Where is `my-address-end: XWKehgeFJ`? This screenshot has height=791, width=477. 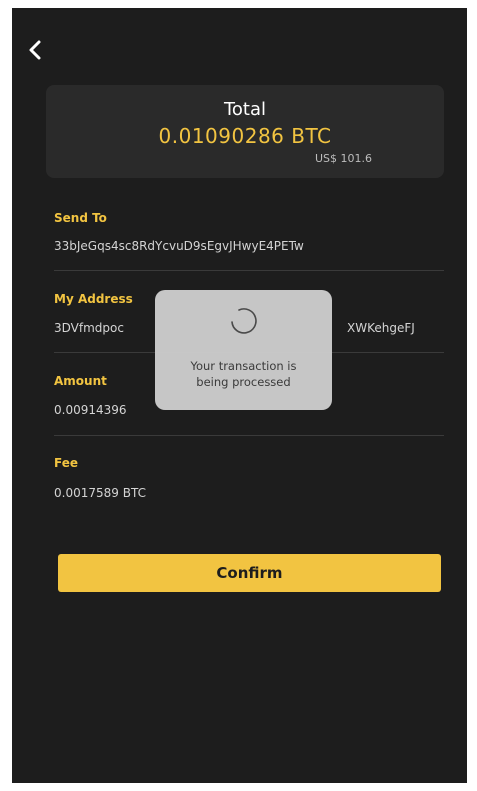
my-address-end: XWKehgeFJ is located at coordinates (381, 328).